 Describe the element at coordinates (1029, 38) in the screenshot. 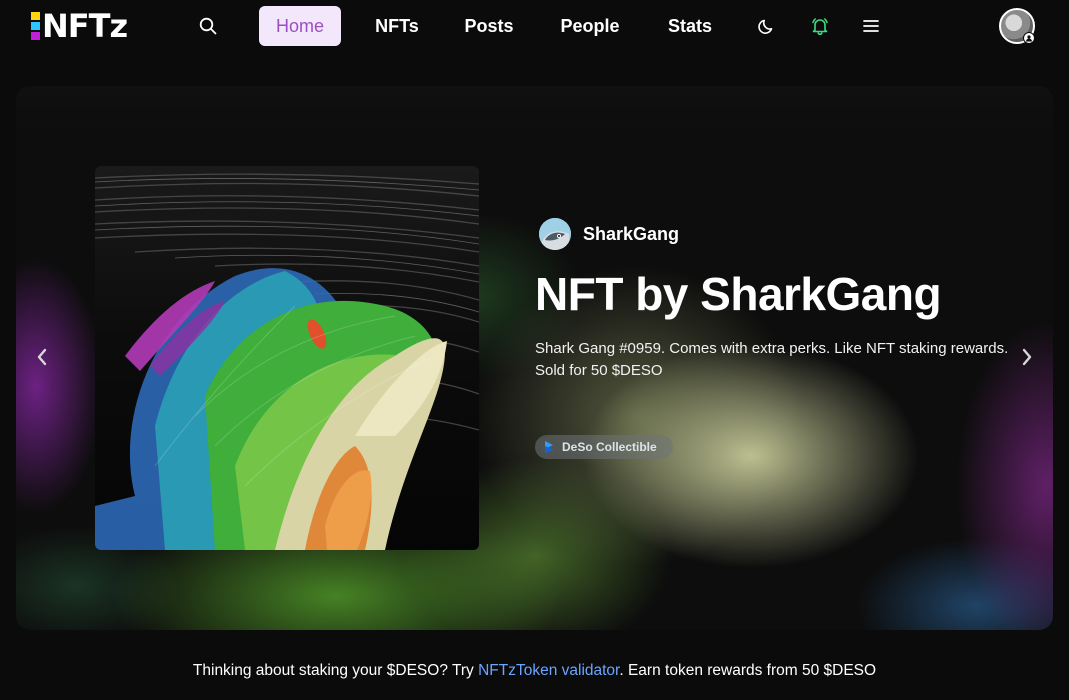

I see `account-badge-icon` at that location.